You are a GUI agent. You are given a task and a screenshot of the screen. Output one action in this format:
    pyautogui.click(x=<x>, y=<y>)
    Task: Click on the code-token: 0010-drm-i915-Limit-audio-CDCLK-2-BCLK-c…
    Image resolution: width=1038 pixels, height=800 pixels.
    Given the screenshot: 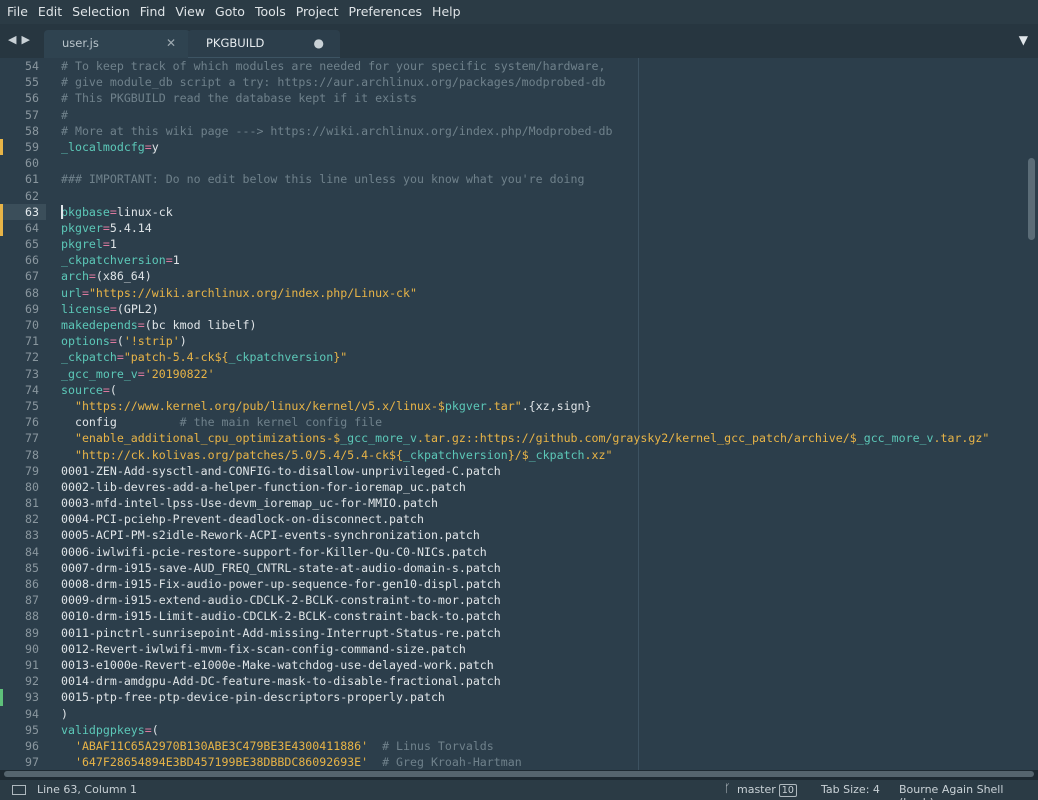 What is the action you would take?
    pyautogui.click(x=281, y=616)
    